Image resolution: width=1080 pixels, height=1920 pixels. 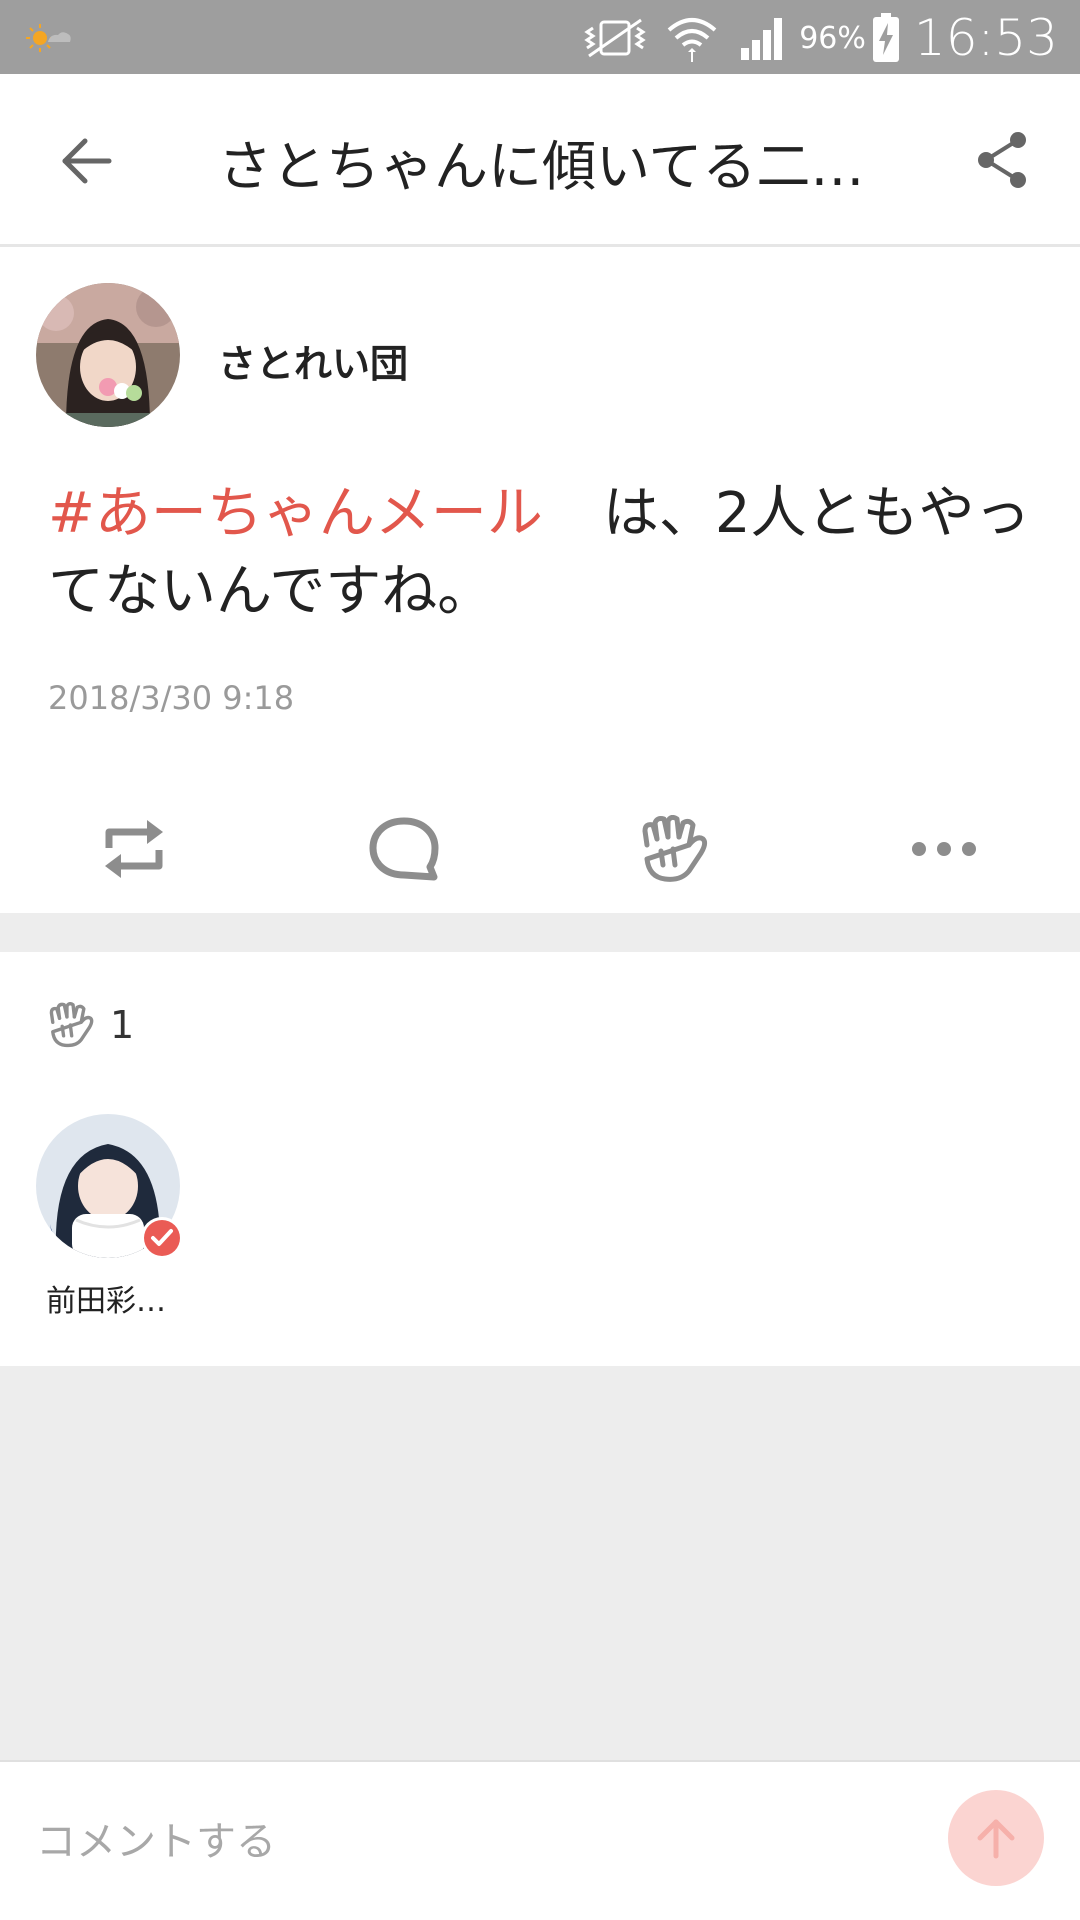 I want to click on more-icon, so click(x=944, y=849).